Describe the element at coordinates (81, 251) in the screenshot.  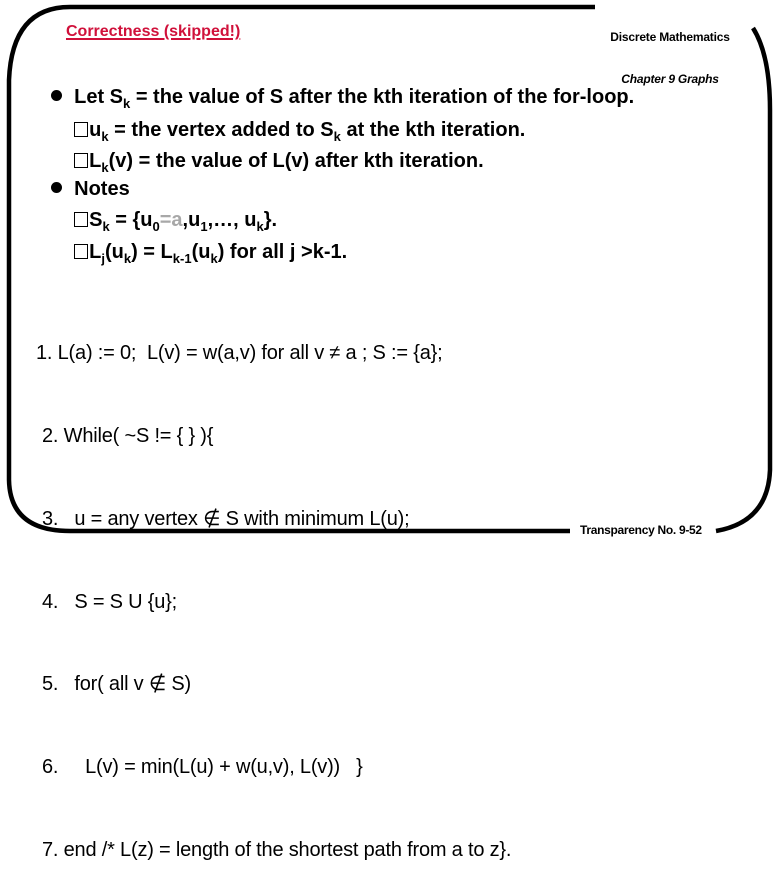
I see `checkbox-bullet-icon` at that location.